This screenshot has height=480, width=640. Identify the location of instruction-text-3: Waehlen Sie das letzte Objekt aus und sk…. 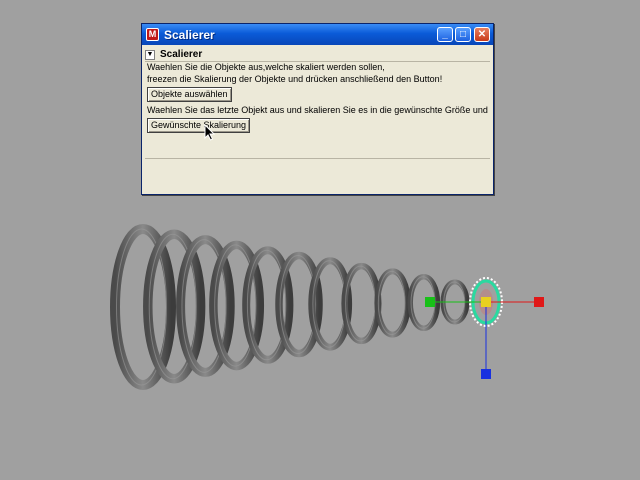
(318, 110).